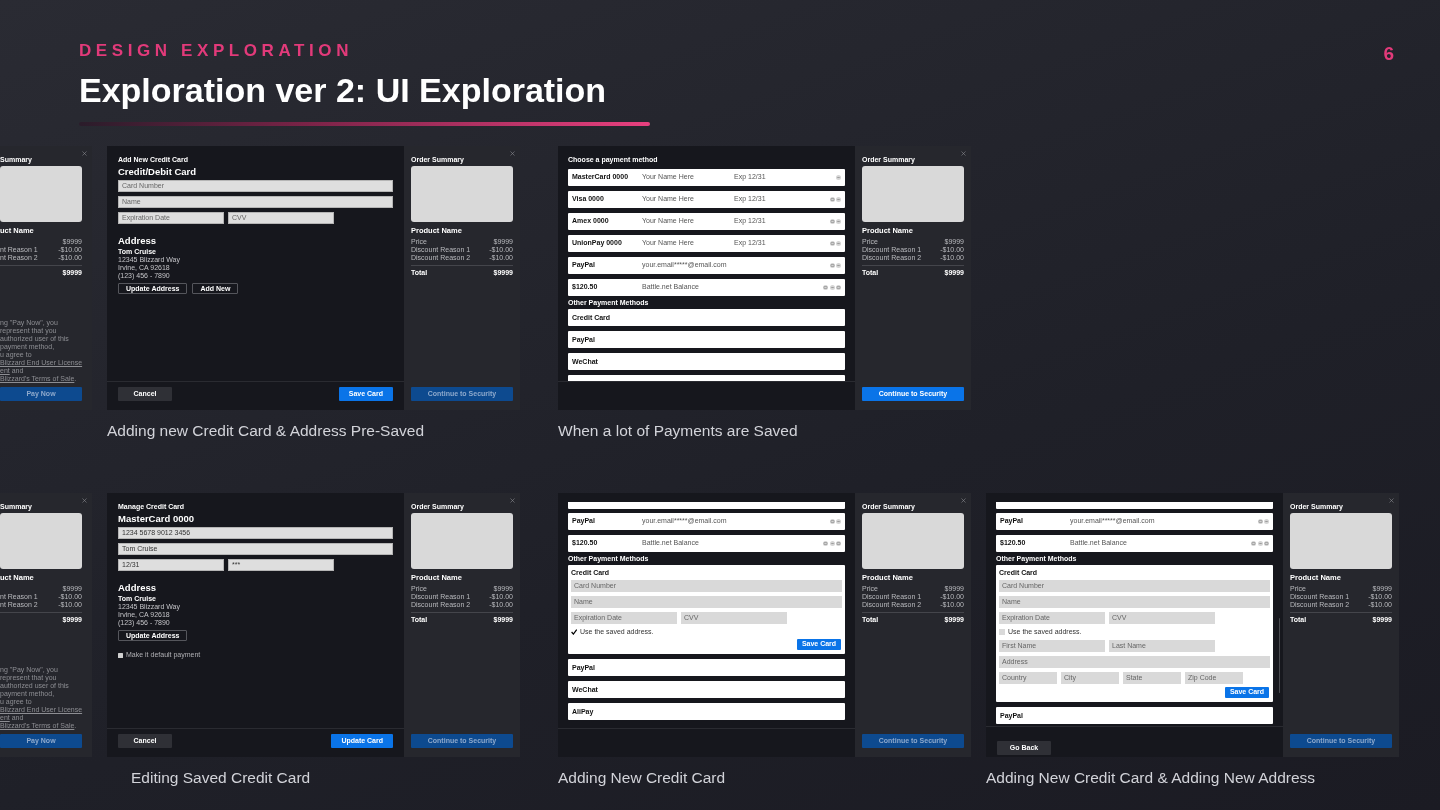  What do you see at coordinates (574, 632) in the screenshot?
I see `checkmark-icon` at bounding box center [574, 632].